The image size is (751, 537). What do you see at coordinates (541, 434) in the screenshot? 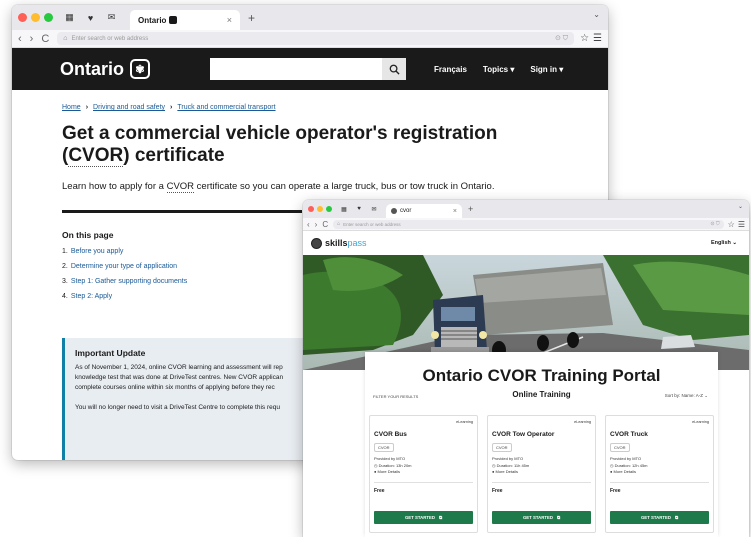
I see `course-title: CVOR Tow Operator` at bounding box center [541, 434].